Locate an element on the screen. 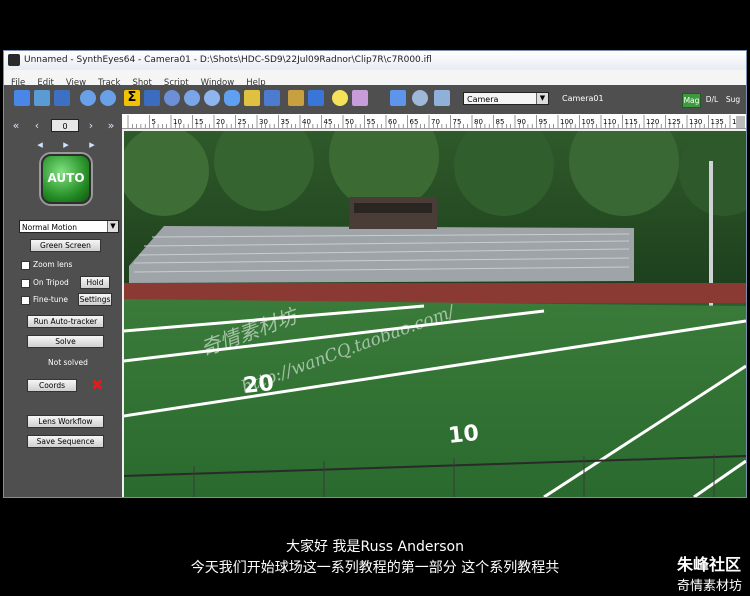 This screenshot has width=750, height=596. solve-status: Not solved is located at coordinates (68, 362).